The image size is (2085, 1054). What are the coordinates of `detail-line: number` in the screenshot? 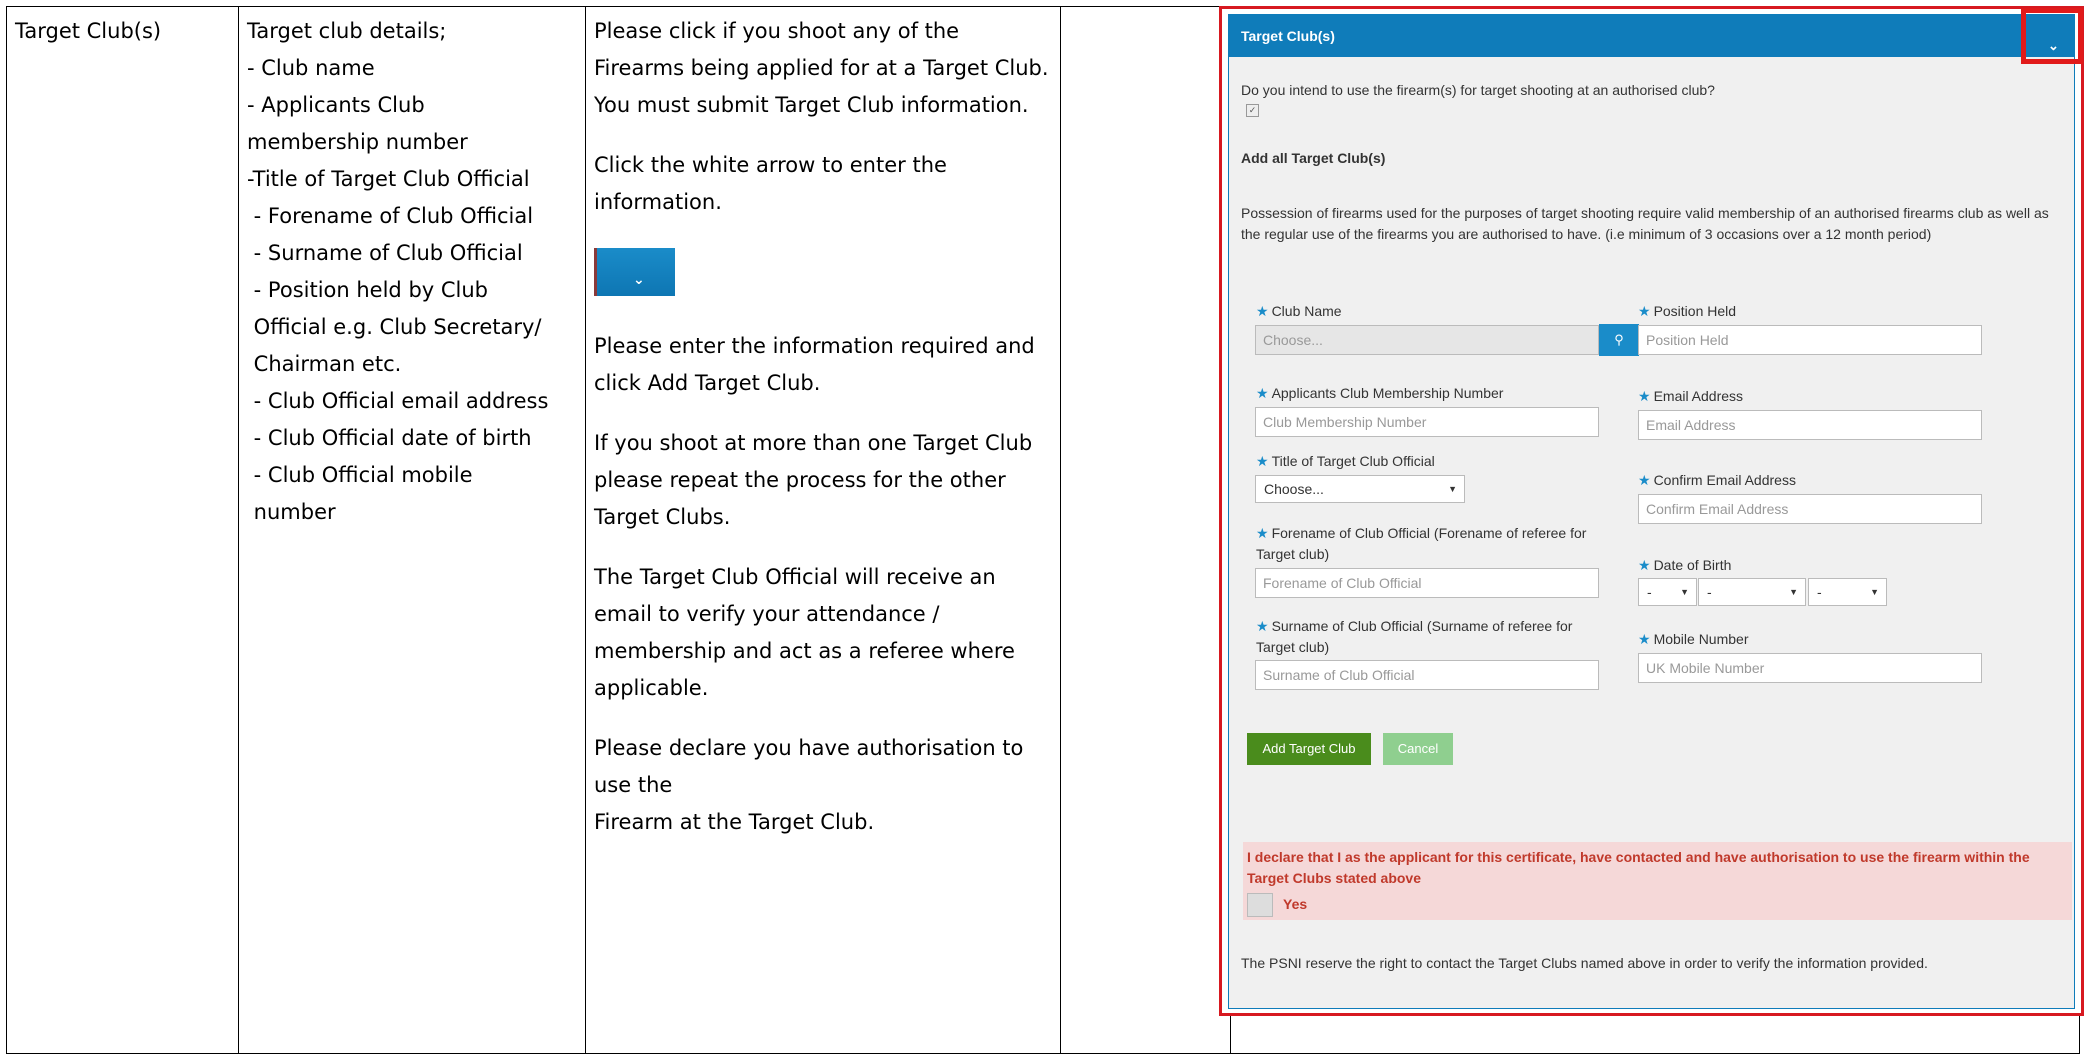 It's located at (291, 512).